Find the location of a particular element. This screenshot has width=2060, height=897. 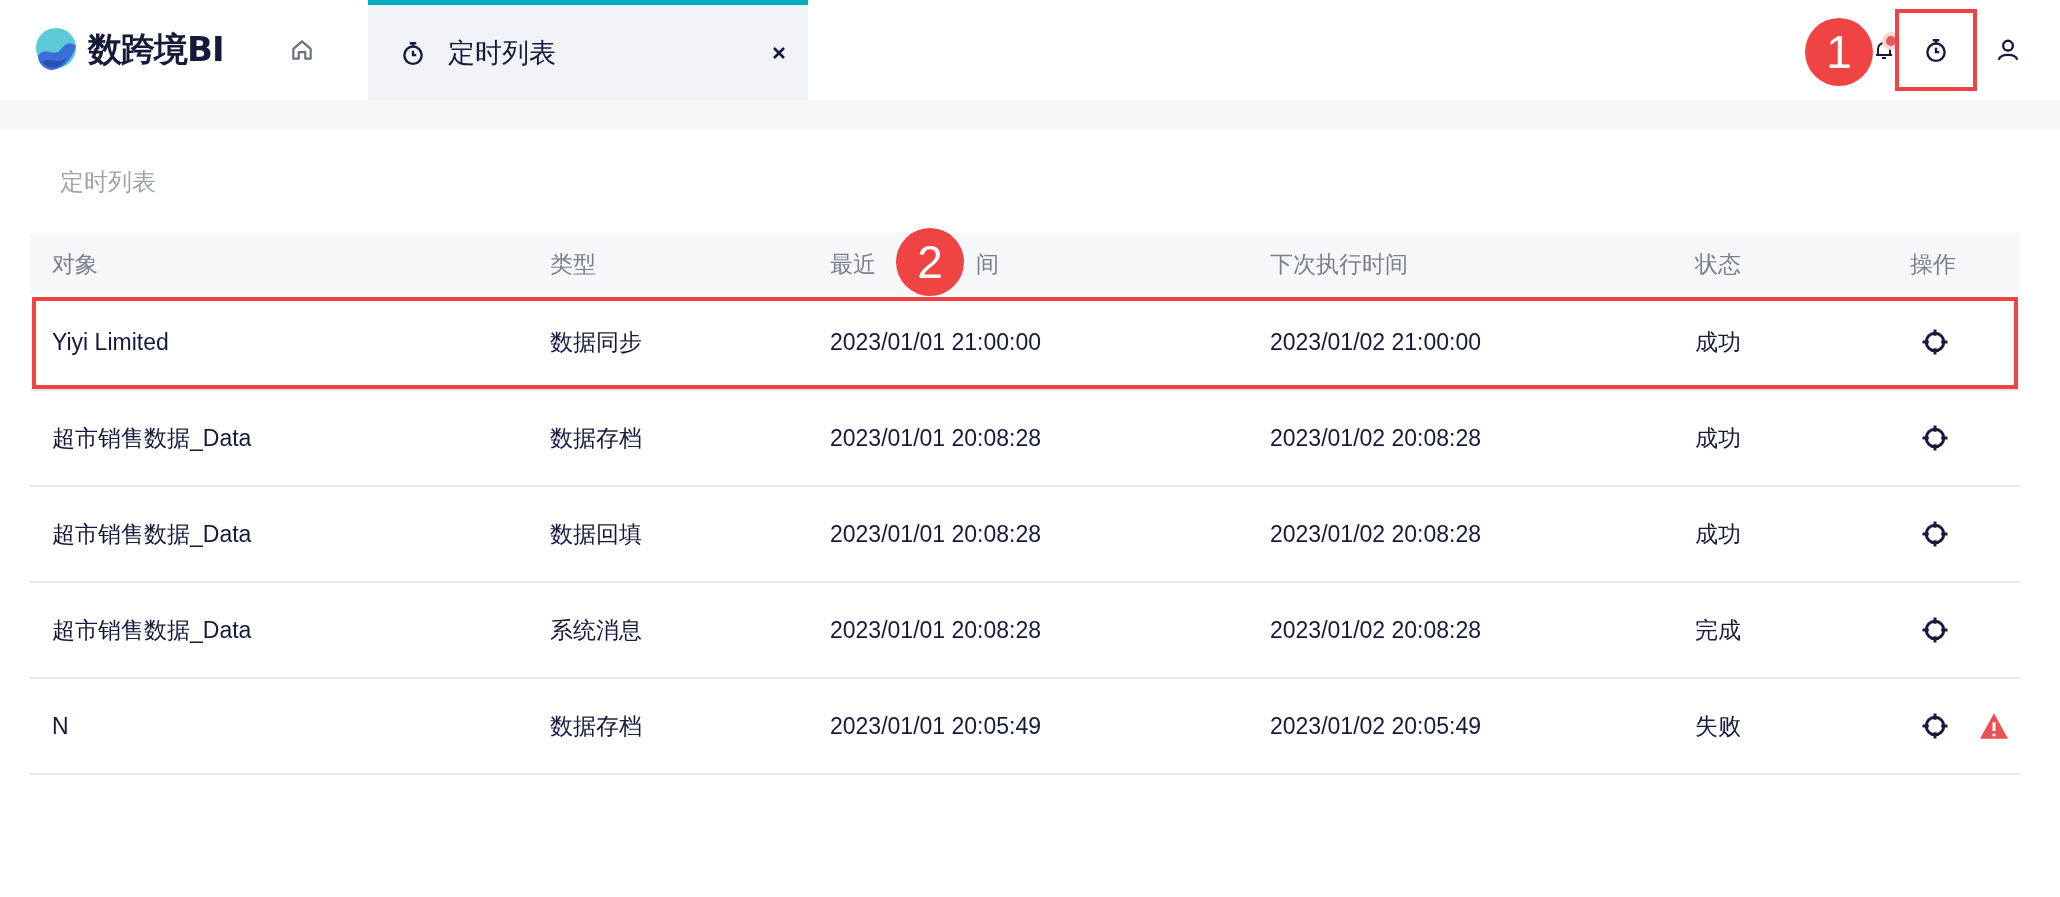

column-header: 间 is located at coordinates (987, 264).